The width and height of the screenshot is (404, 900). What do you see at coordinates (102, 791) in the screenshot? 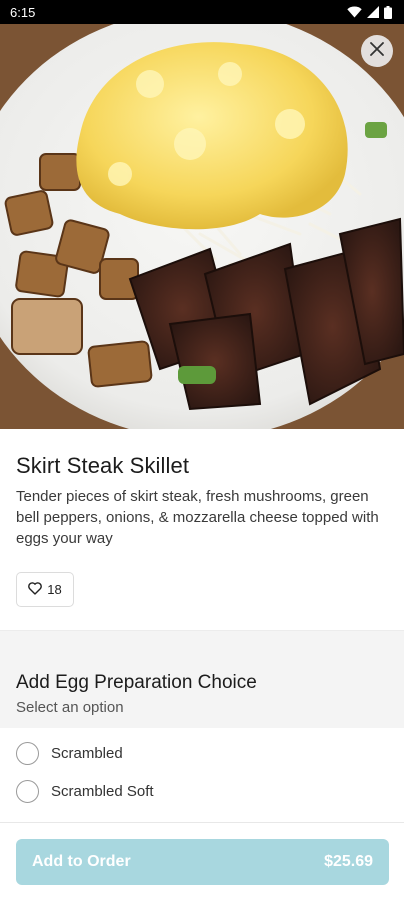
I see `option-label: Scrambled Soft` at bounding box center [102, 791].